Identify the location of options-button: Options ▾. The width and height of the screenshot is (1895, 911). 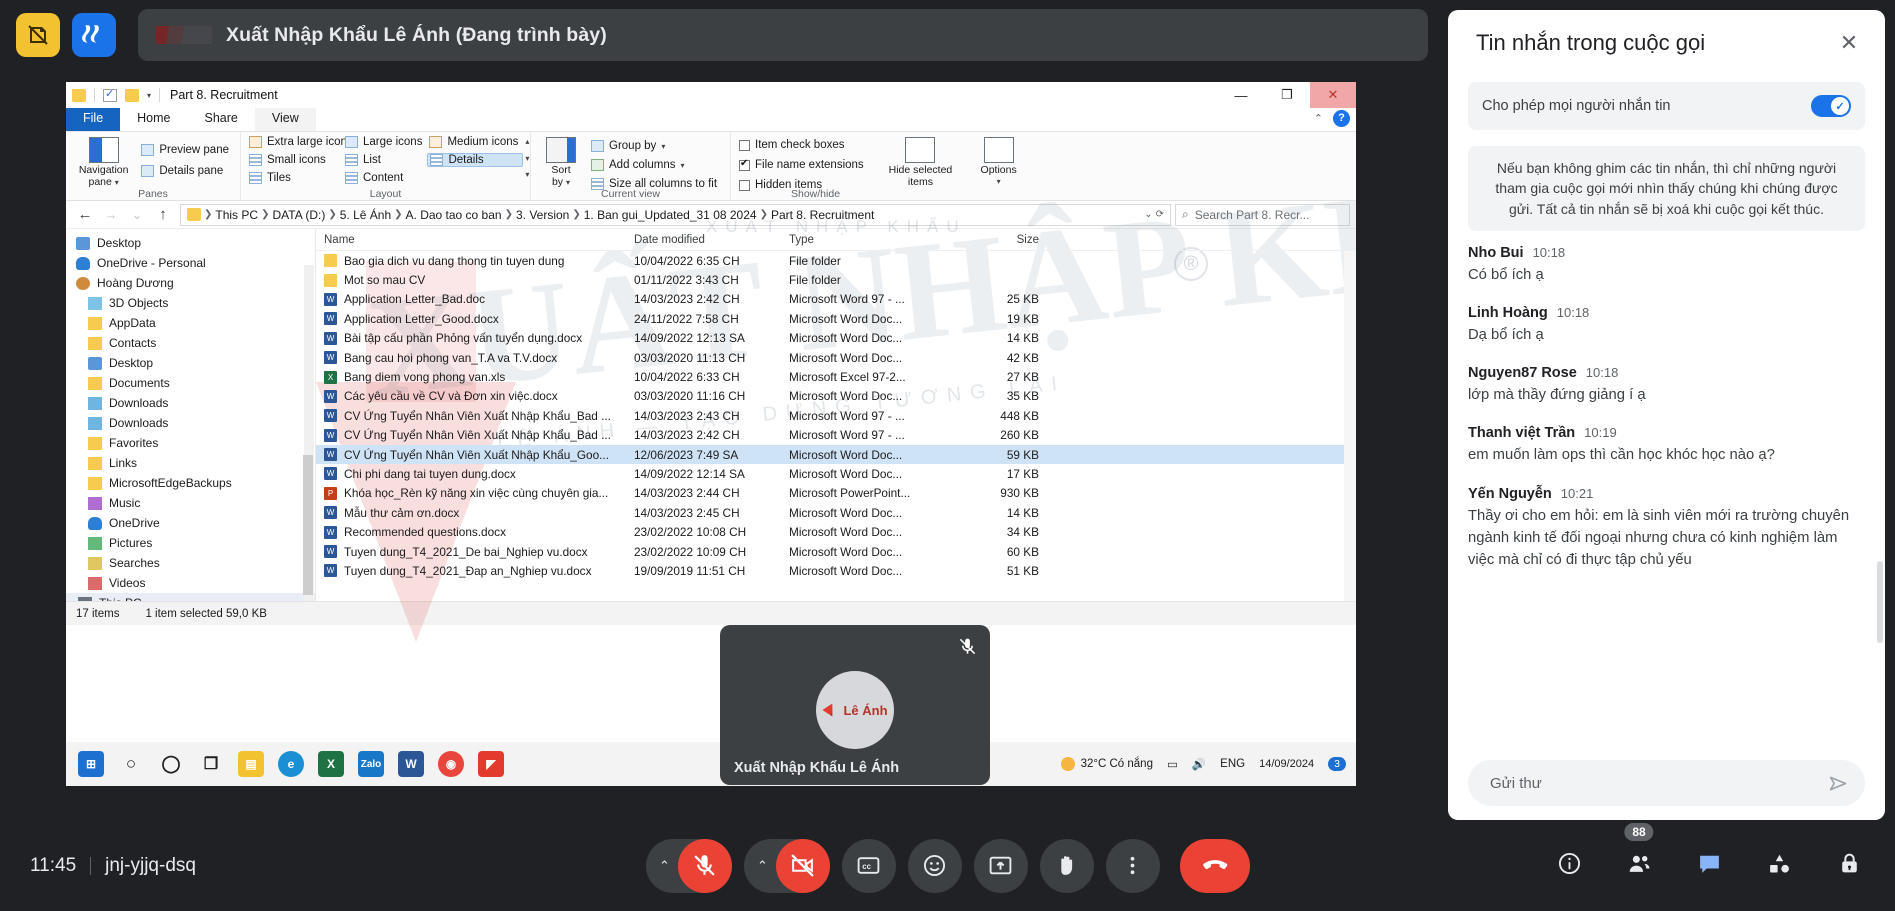
(998, 163).